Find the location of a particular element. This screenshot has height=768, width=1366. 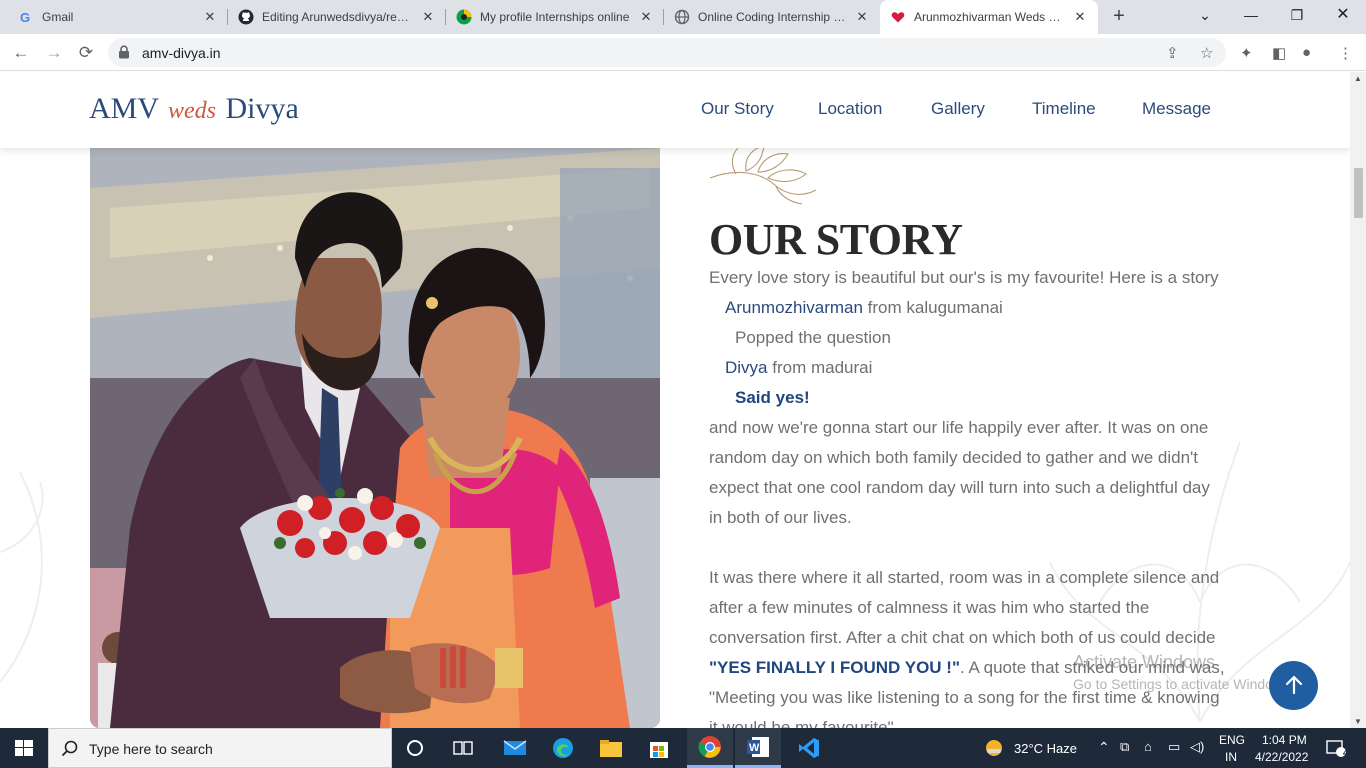

profile-avatar-icon: ● is located at coordinates (1306, 52).